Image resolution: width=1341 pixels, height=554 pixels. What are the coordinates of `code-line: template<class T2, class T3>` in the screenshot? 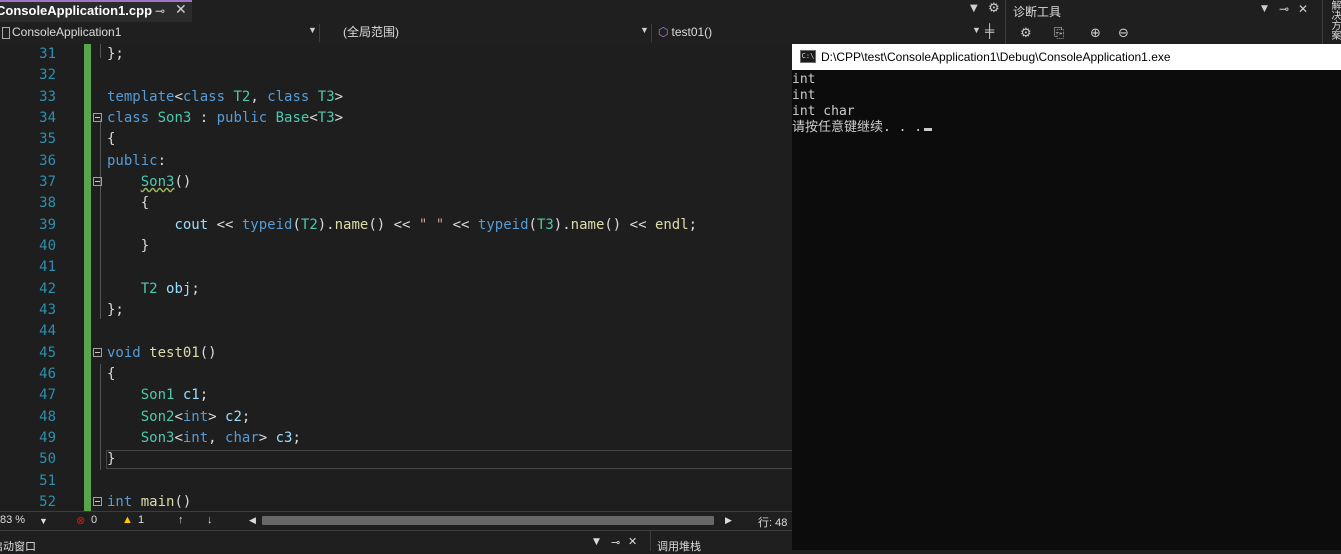 It's located at (225, 97).